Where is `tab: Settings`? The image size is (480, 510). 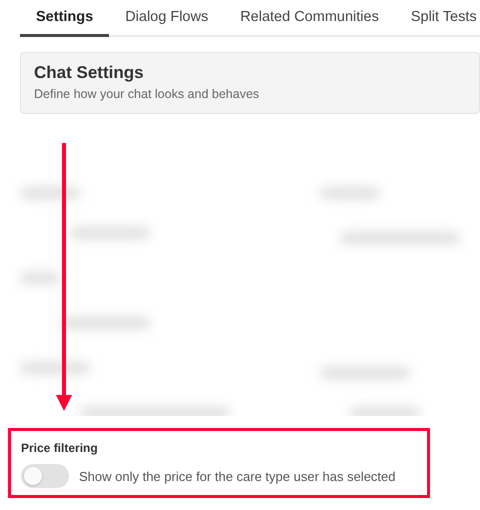
tab: Settings is located at coordinates (65, 18).